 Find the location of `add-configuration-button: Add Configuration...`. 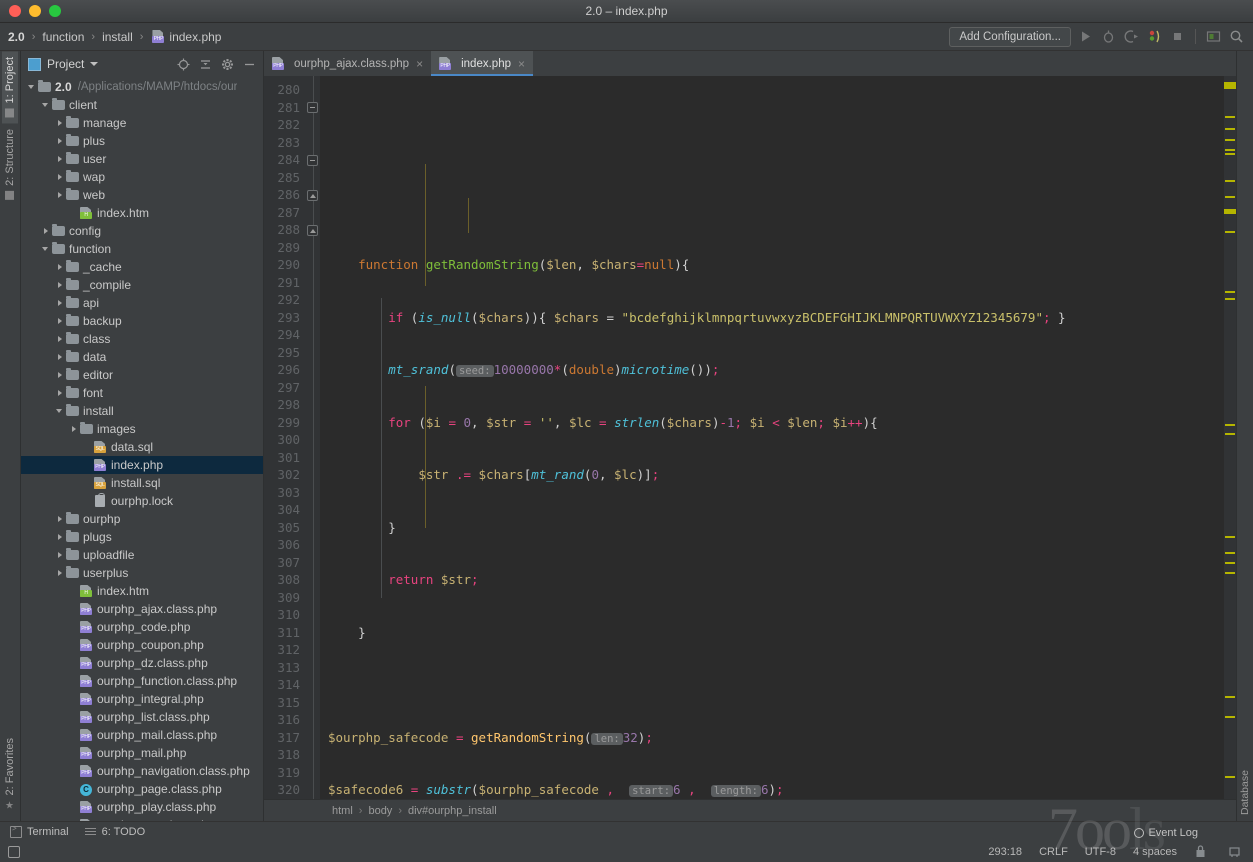

add-configuration-button: Add Configuration... is located at coordinates (1010, 36).